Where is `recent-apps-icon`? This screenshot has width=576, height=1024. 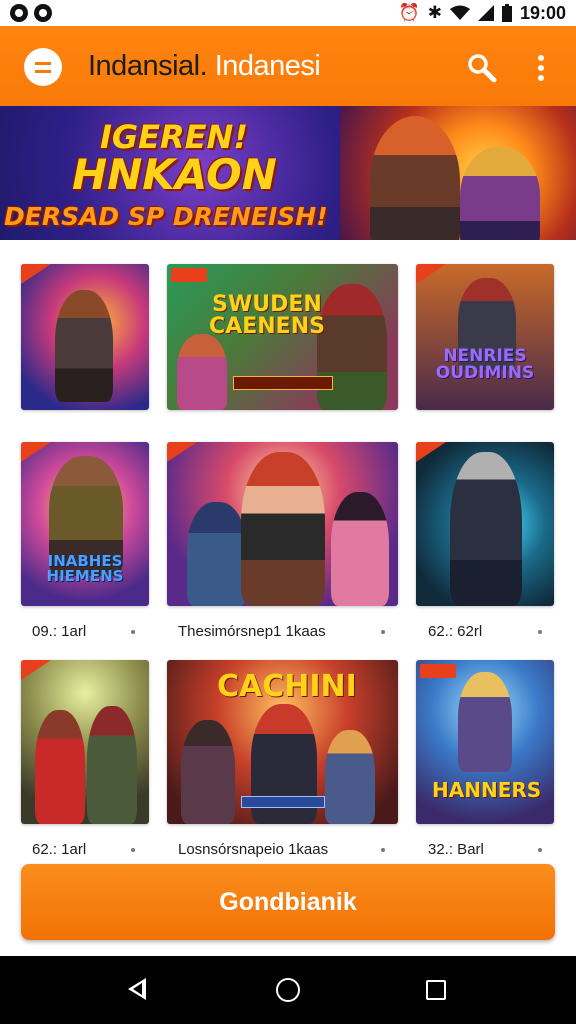
recent-apps-icon is located at coordinates (436, 990).